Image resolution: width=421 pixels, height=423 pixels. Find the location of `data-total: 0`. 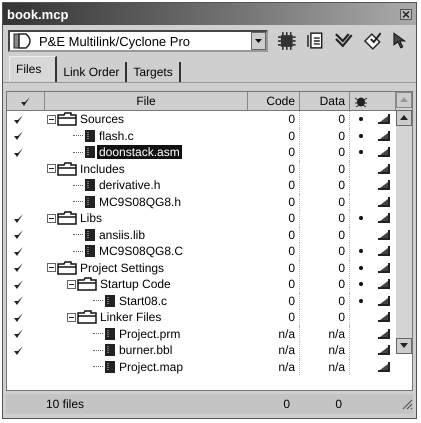

data-total: 0 is located at coordinates (338, 404).